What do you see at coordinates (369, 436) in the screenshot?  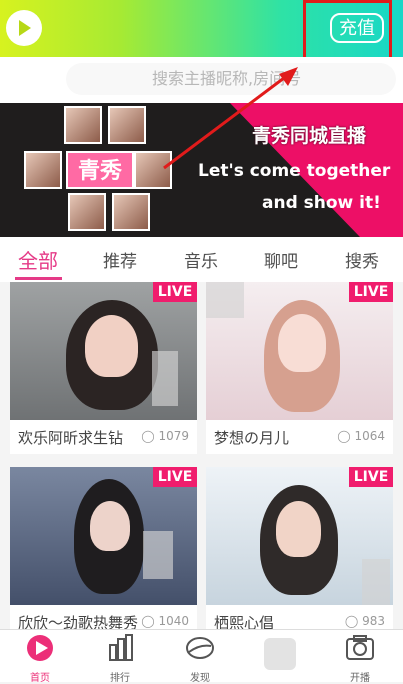 I see `viewer-count-value: 1064` at bounding box center [369, 436].